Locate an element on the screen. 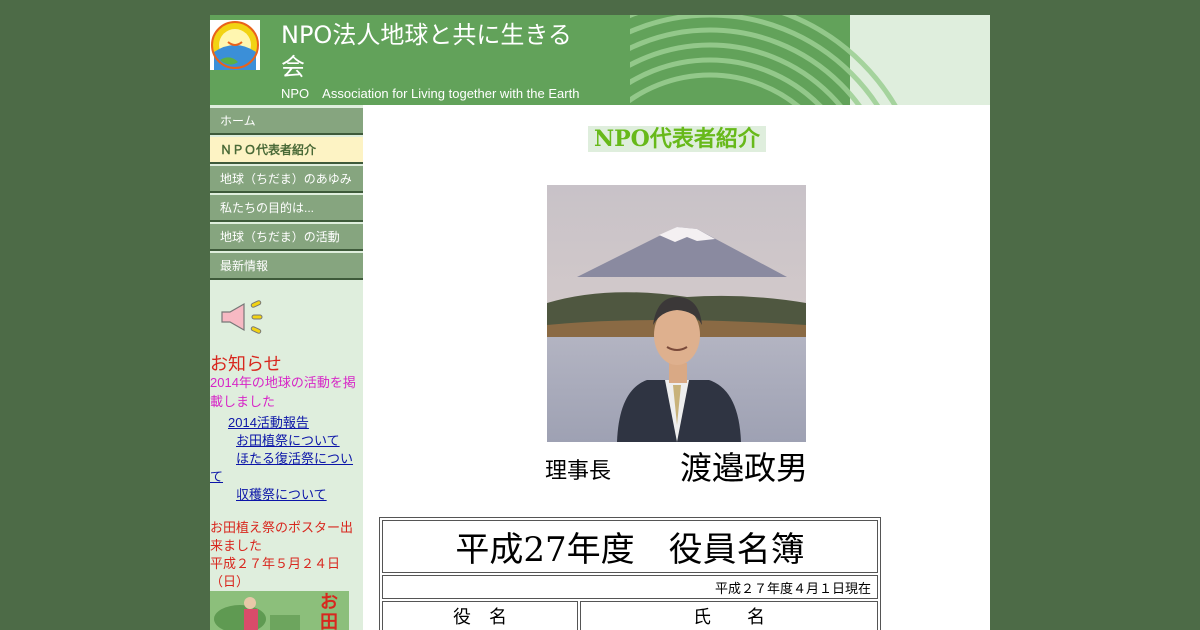 This screenshot has width=1200, height=630. news-link-2014-report: 2014活動報告 is located at coordinates (268, 422).